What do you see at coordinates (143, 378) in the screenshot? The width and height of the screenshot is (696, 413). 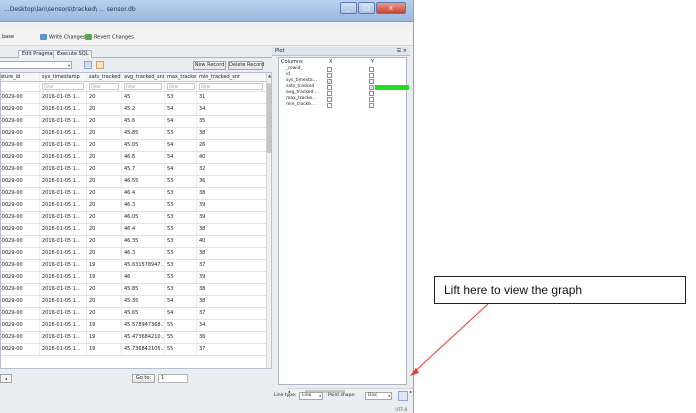 I see `goto-button: Go to:` at bounding box center [143, 378].